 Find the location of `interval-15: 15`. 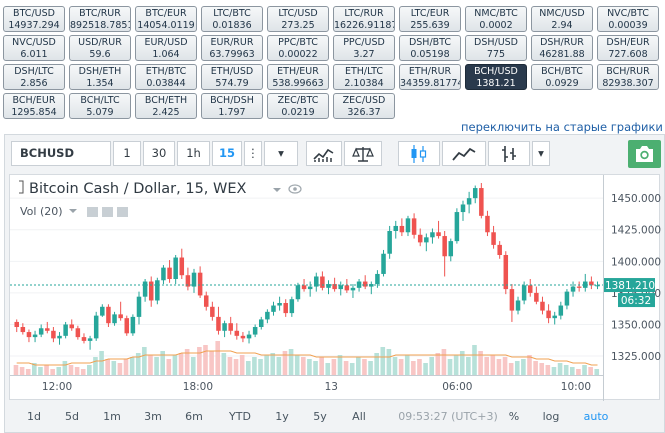

interval-15: 15 is located at coordinates (227, 153).